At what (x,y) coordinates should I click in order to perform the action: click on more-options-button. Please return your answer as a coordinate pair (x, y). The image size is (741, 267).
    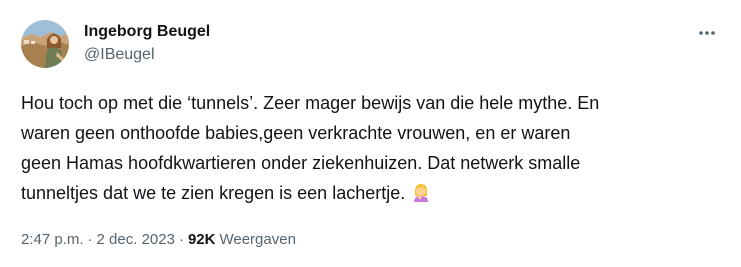
    Looking at the image, I should click on (707, 33).